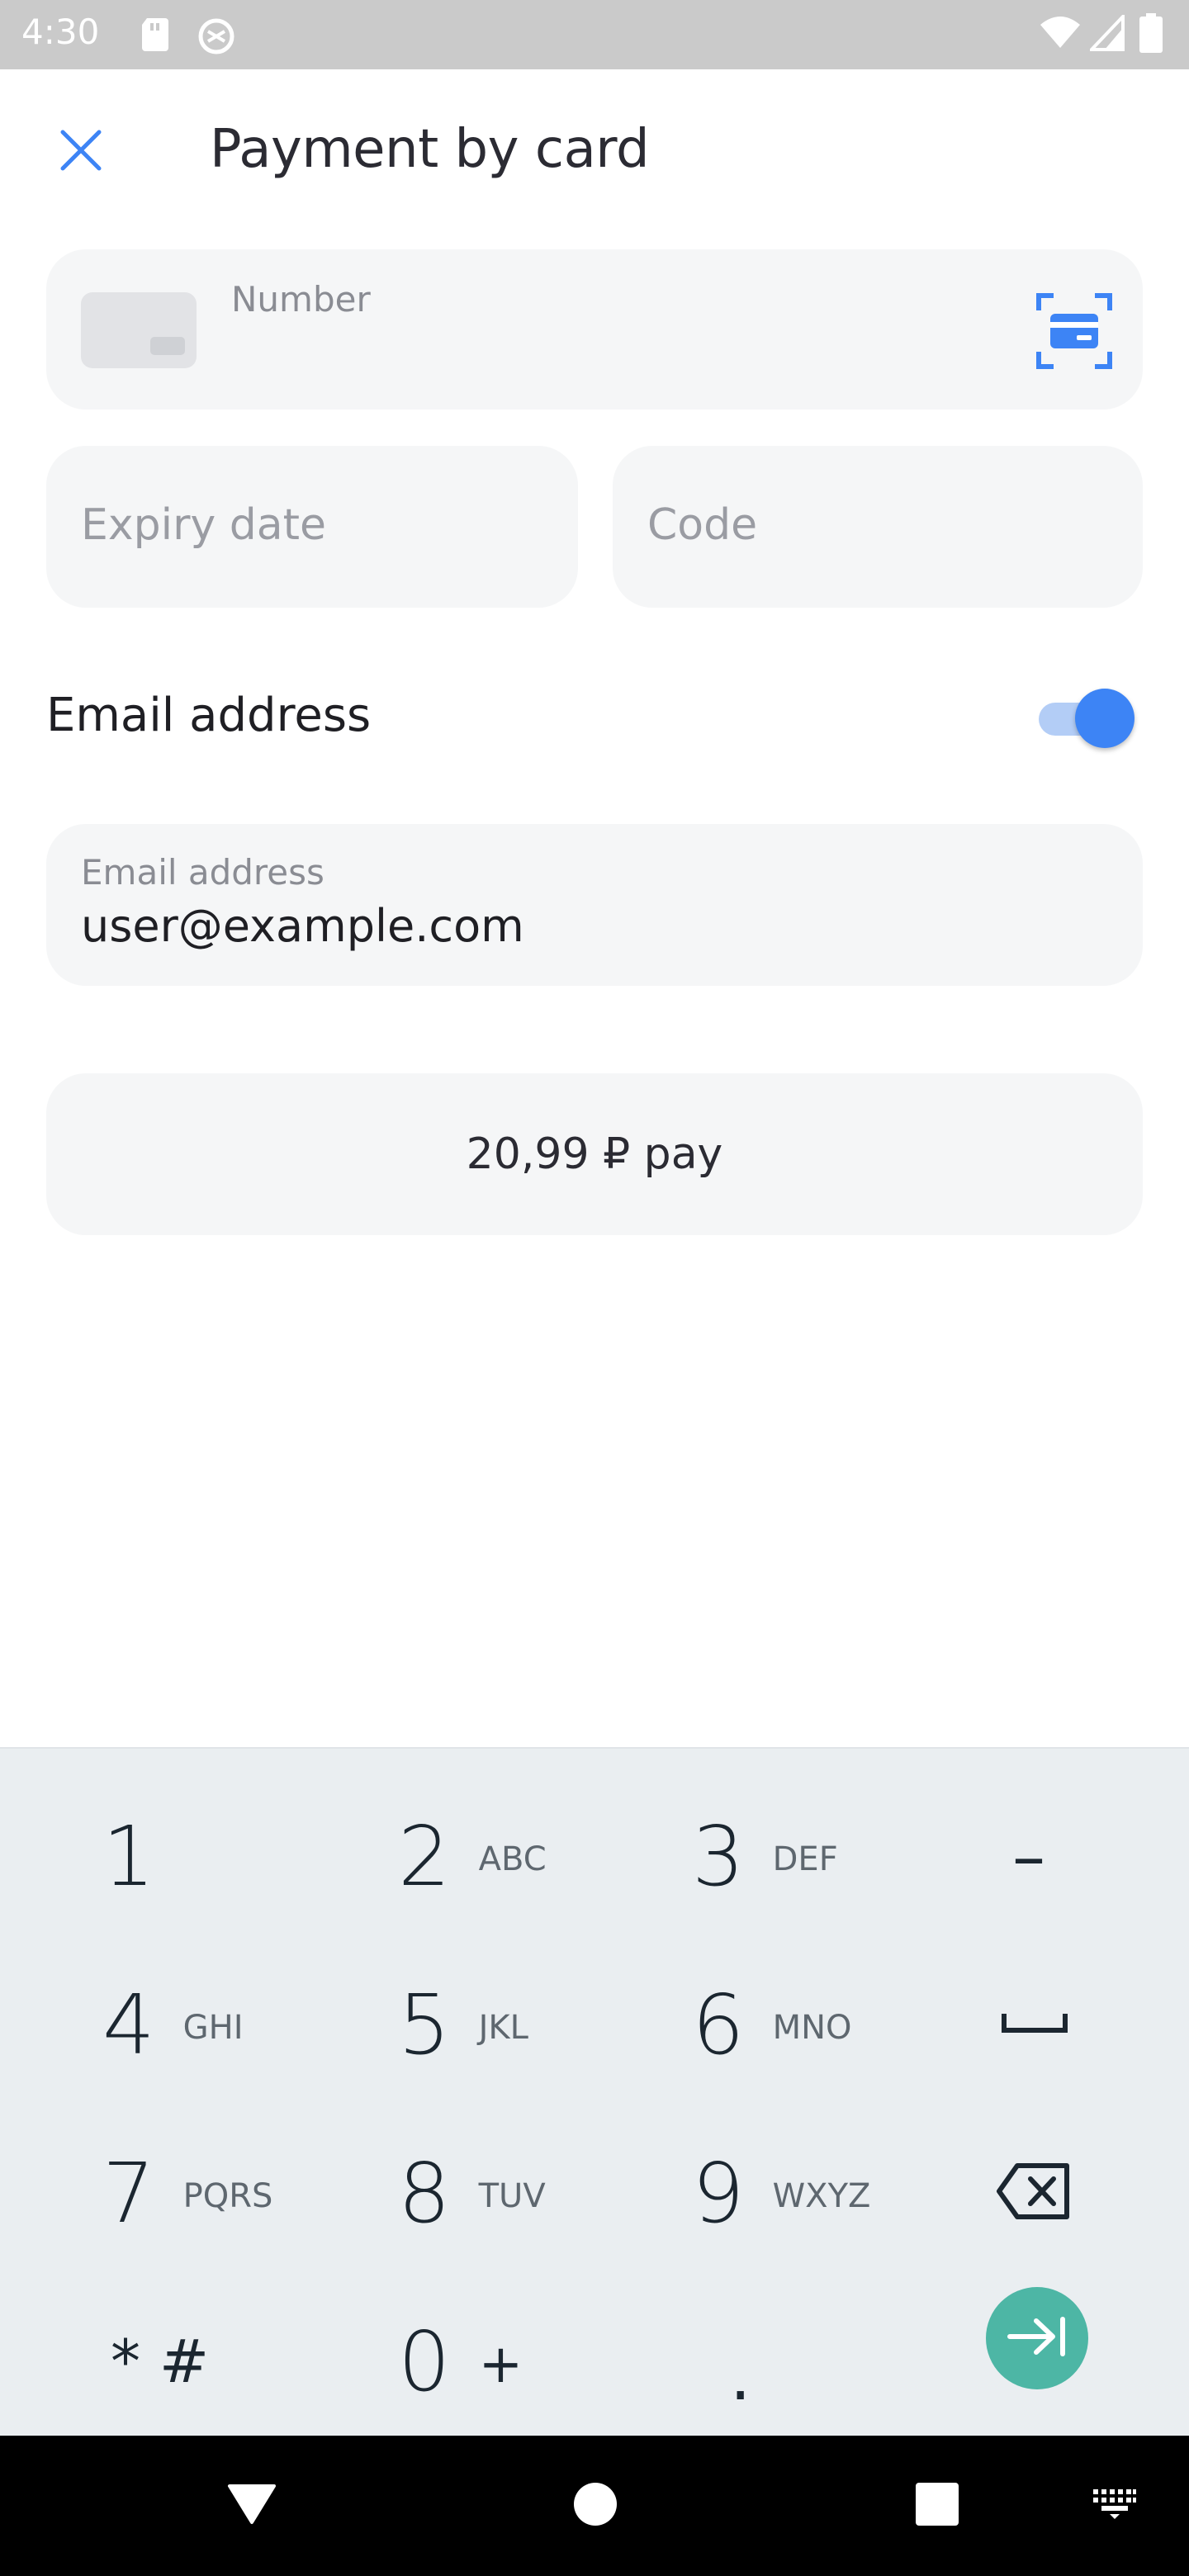 This screenshot has width=1189, height=2576. Describe the element at coordinates (812, 2028) in the screenshot. I see `key-letters: MNO` at that location.